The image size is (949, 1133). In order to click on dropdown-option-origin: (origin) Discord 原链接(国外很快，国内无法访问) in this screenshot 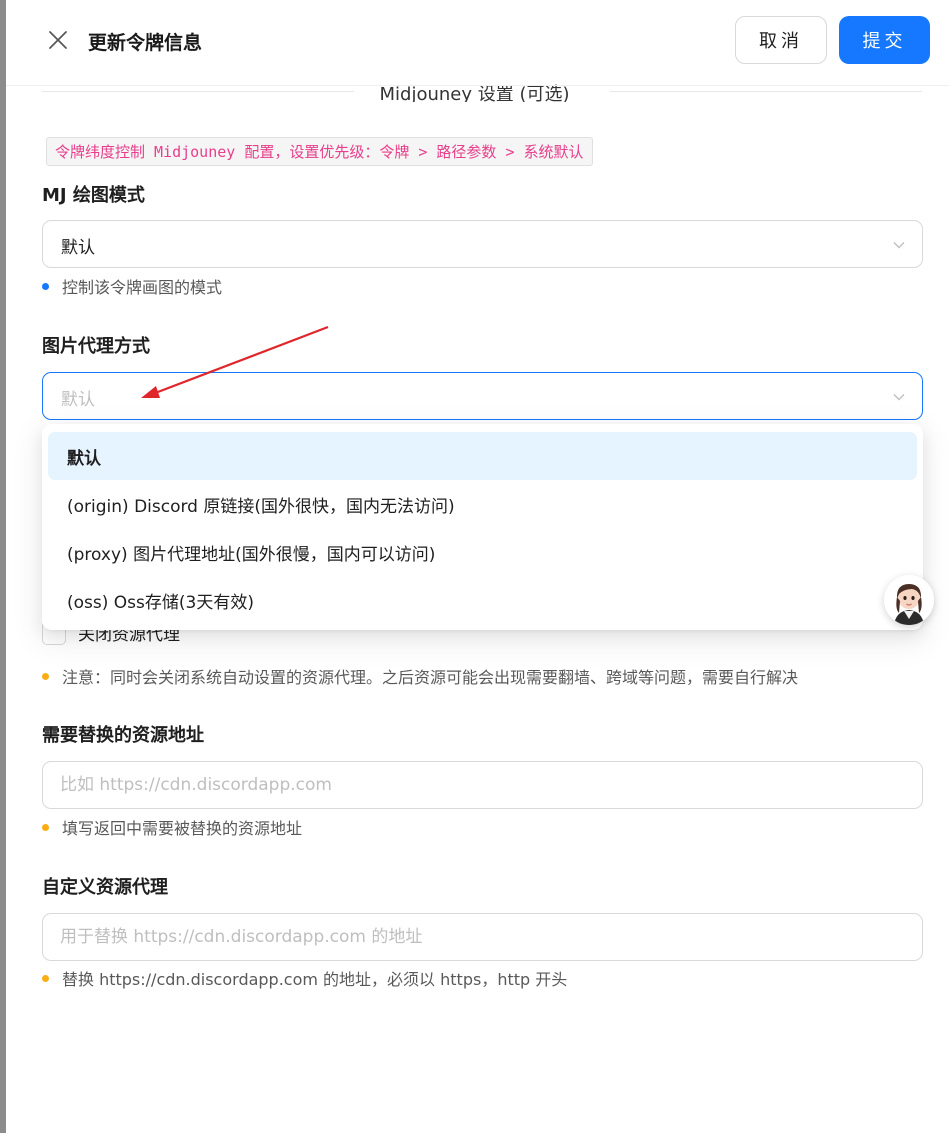, I will do `click(482, 504)`.